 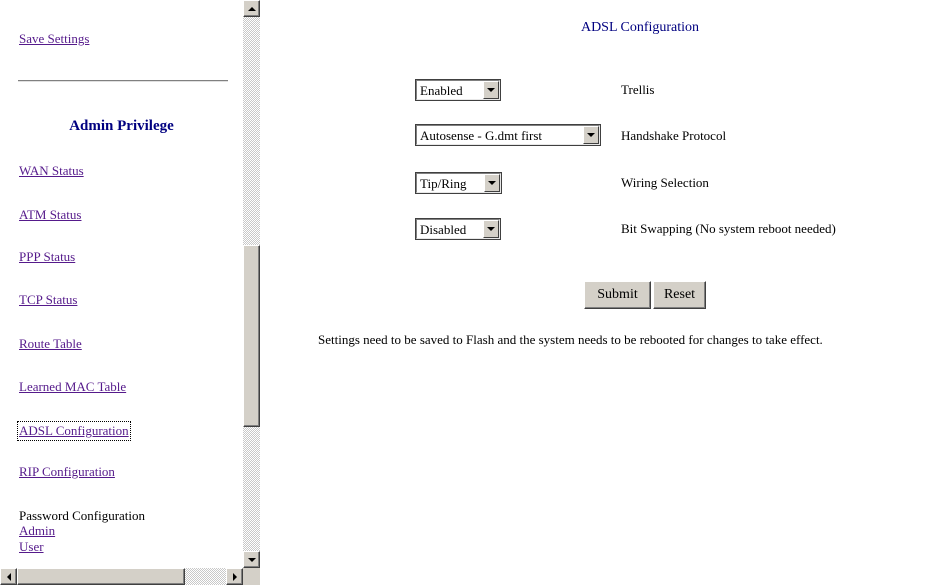 I want to click on reset-button: Reset, so click(x=679, y=295).